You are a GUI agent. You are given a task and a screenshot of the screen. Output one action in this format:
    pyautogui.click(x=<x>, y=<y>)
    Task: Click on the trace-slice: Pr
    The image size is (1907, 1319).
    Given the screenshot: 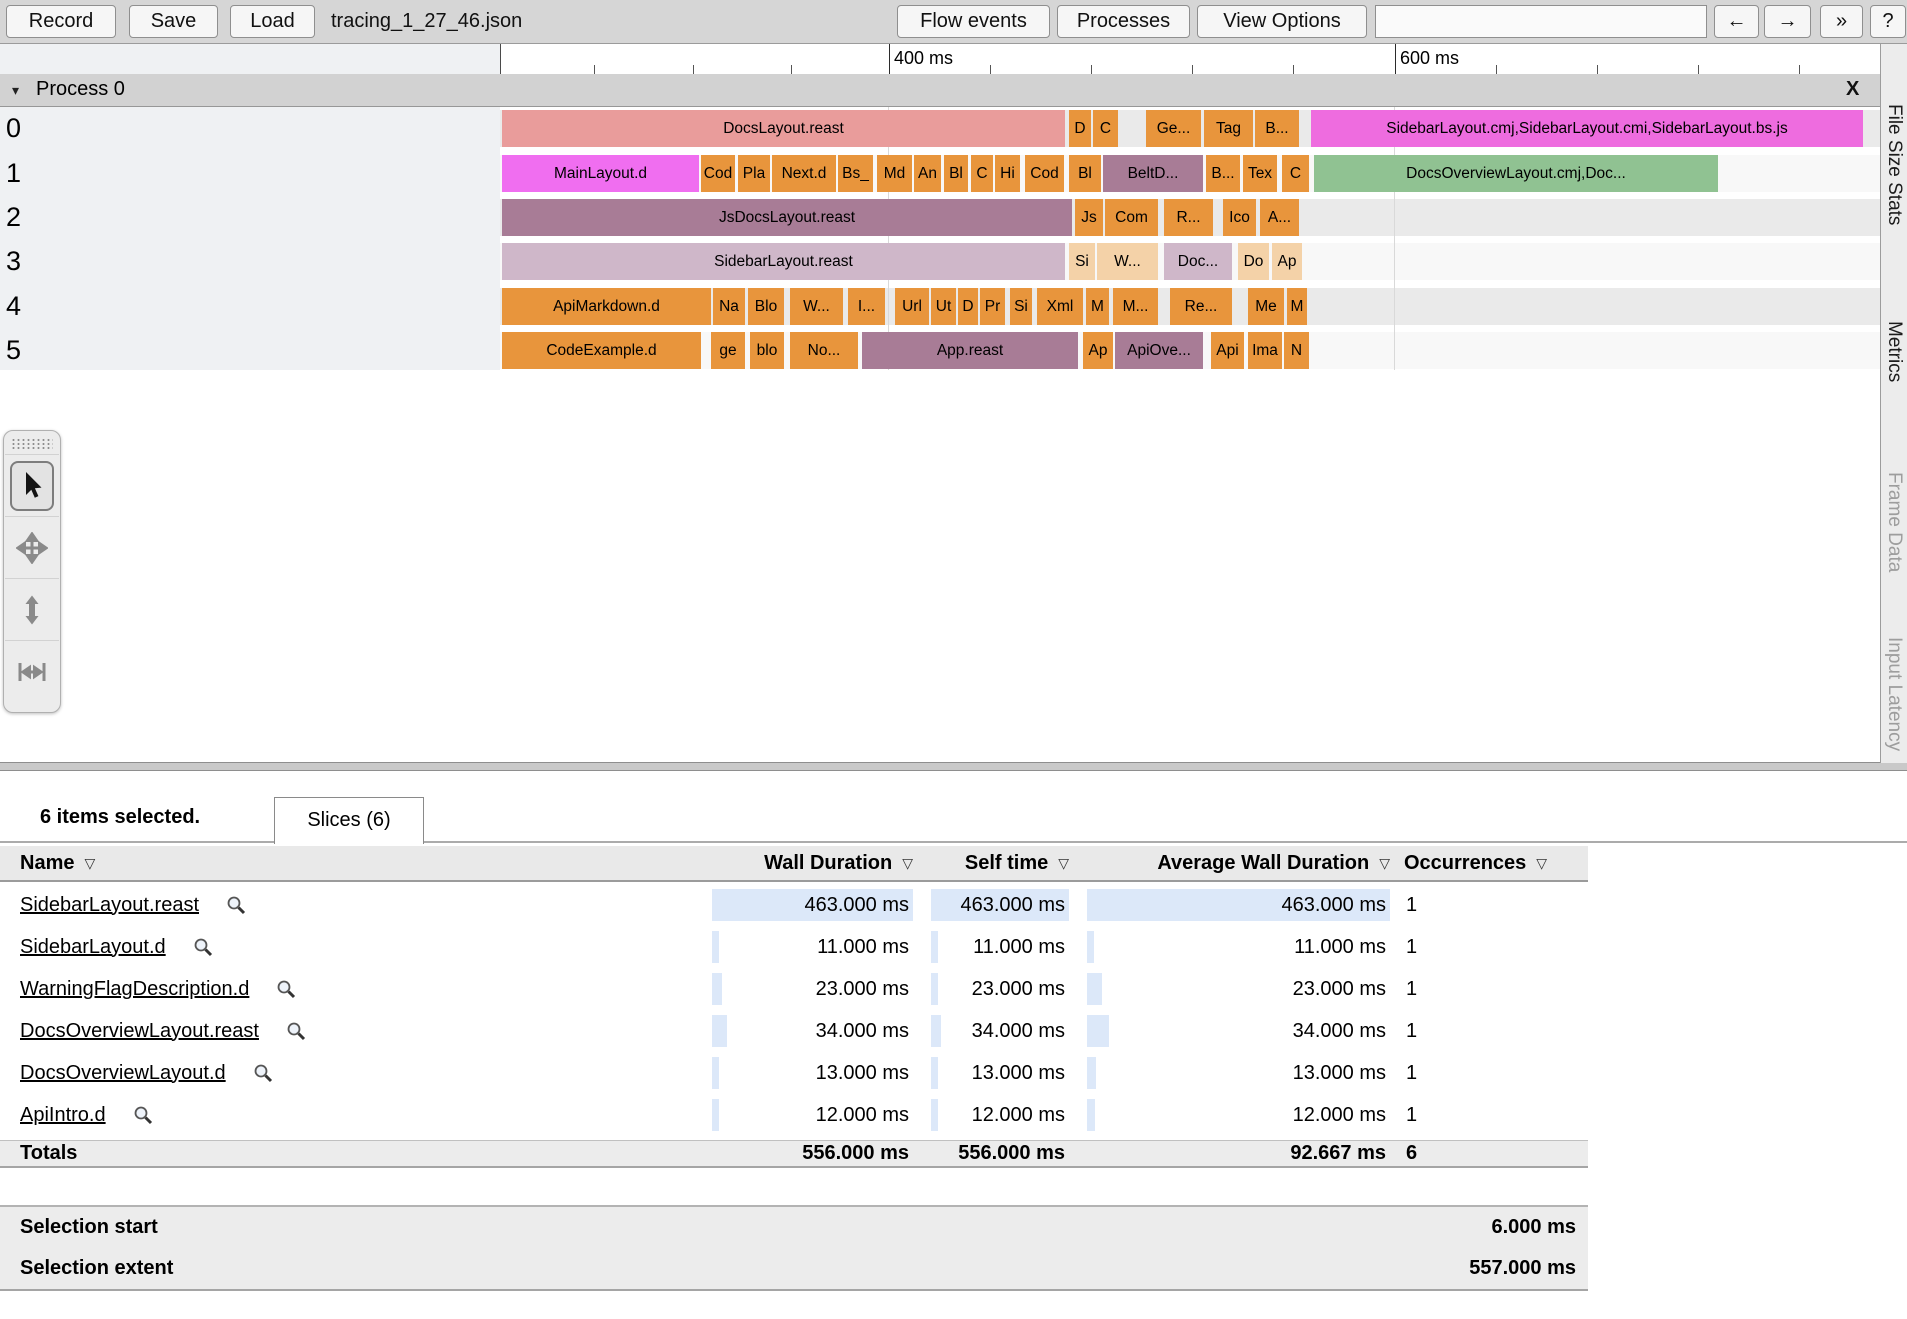 What is the action you would take?
    pyautogui.click(x=992, y=306)
    